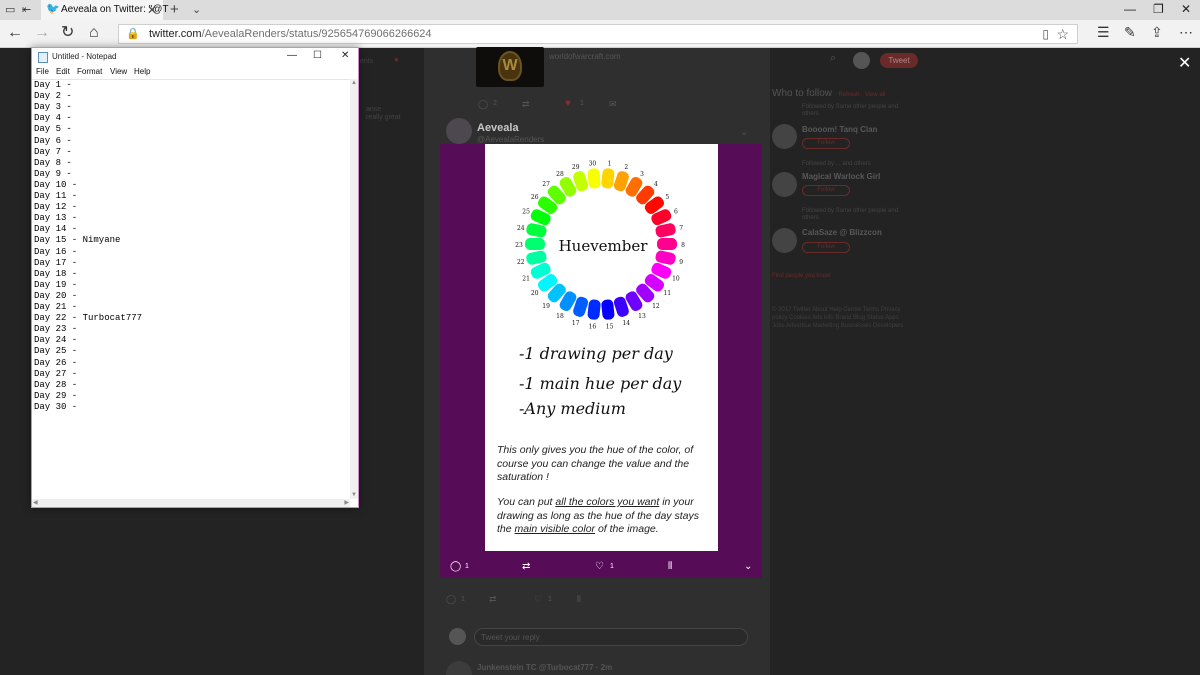  Describe the element at coordinates (1130, 9) in the screenshot. I see `minimize-window-icon: —` at that location.